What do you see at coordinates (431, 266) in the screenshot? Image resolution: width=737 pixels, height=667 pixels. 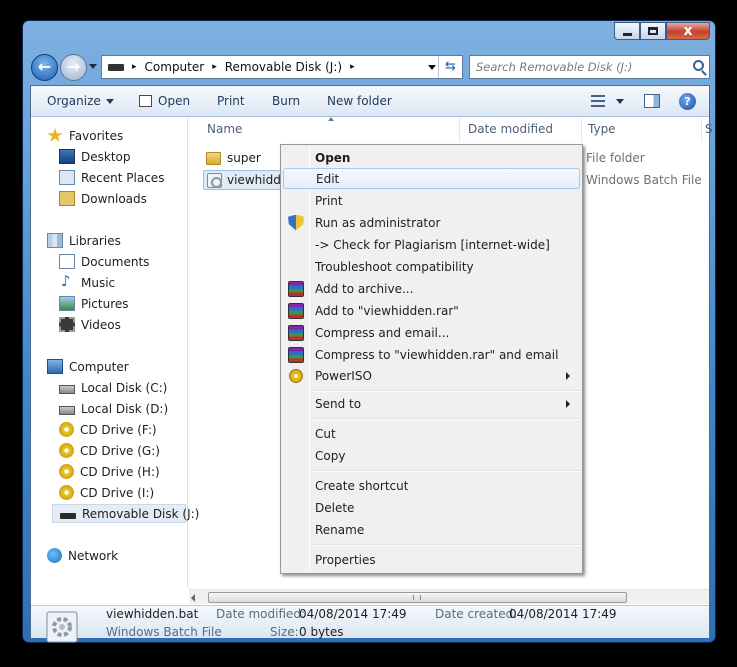 I see `menu-item-troubleshoot-compatibility: Troubleshoot compatibility` at bounding box center [431, 266].